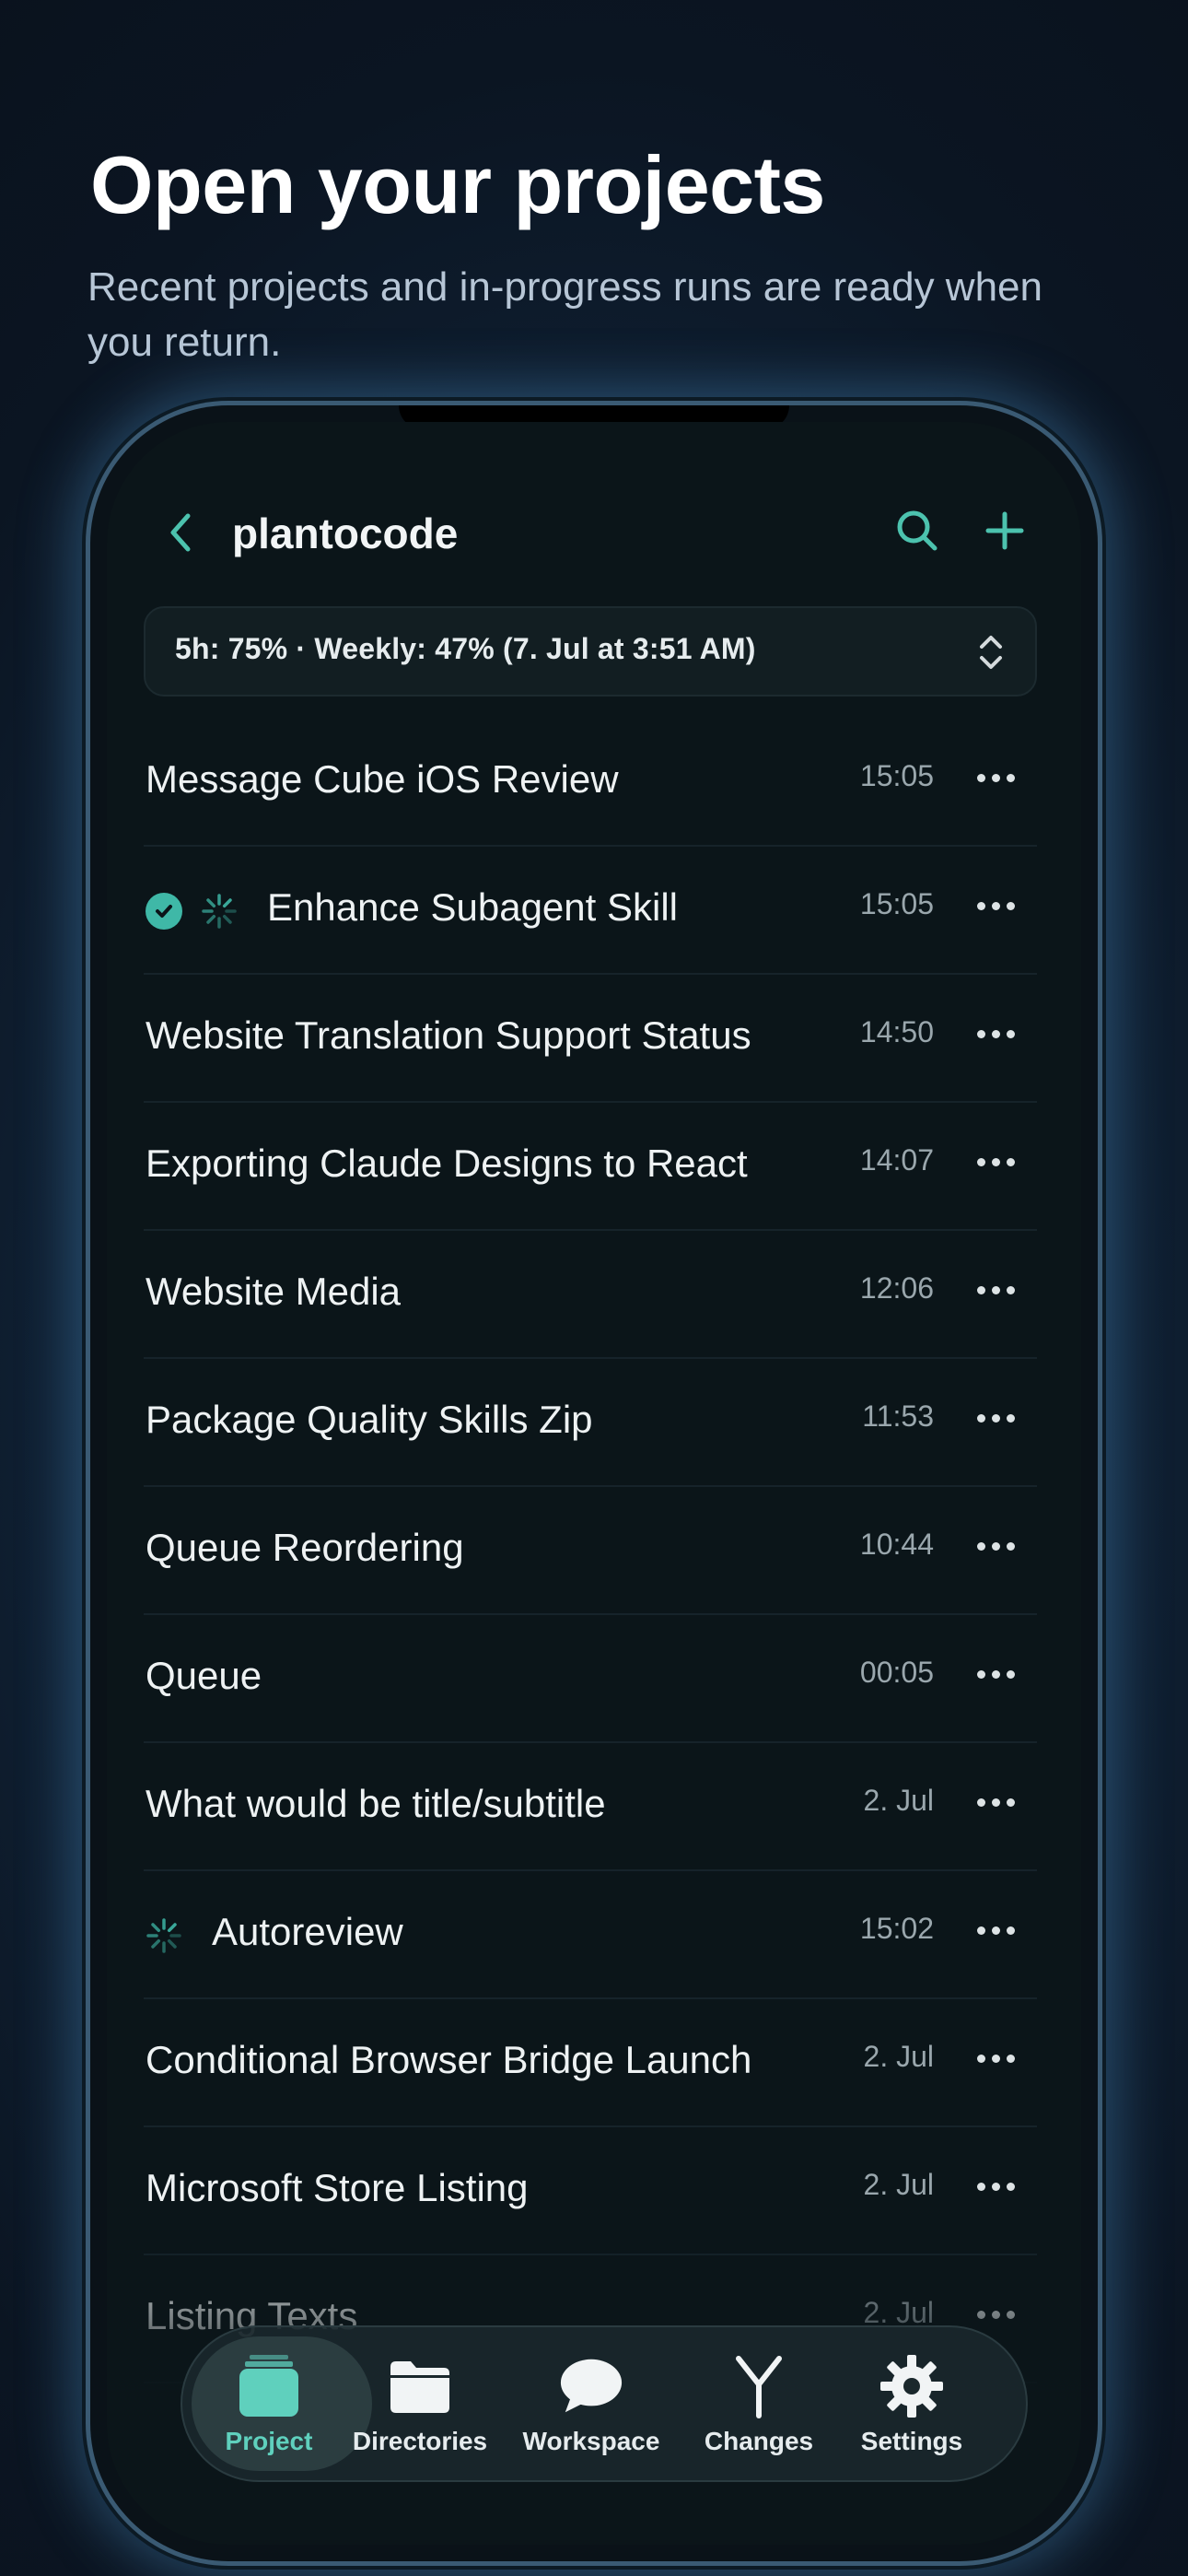  What do you see at coordinates (991, 652) in the screenshot?
I see `chevron-up-down-icon` at bounding box center [991, 652].